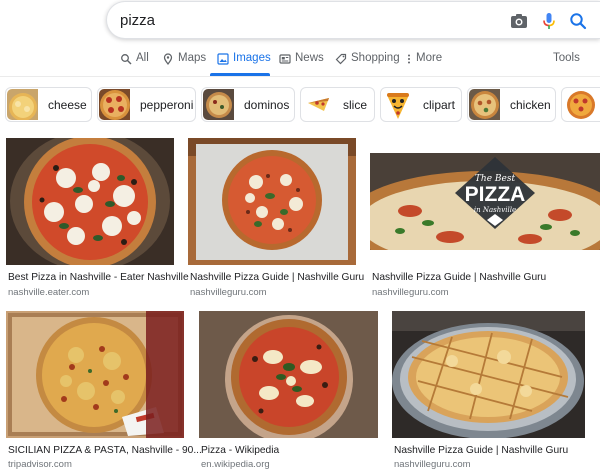 Image resolution: width=600 pixels, height=469 pixels. What do you see at coordinates (549, 21) in the screenshot?
I see `microphone-icon` at bounding box center [549, 21].